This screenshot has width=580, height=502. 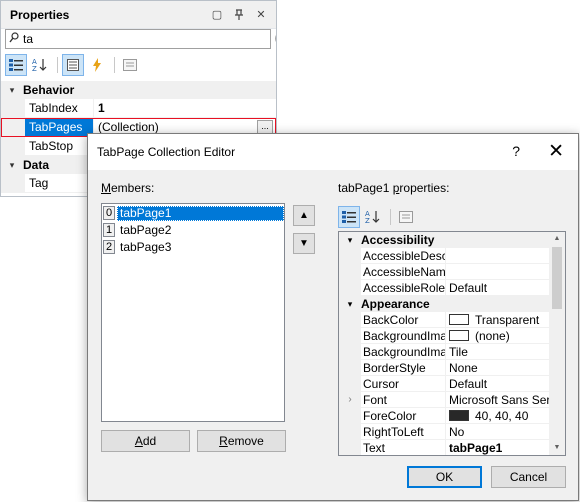 What do you see at coordinates (193, 230) in the screenshot?
I see `list-item: 1 tabPage2` at bounding box center [193, 230].